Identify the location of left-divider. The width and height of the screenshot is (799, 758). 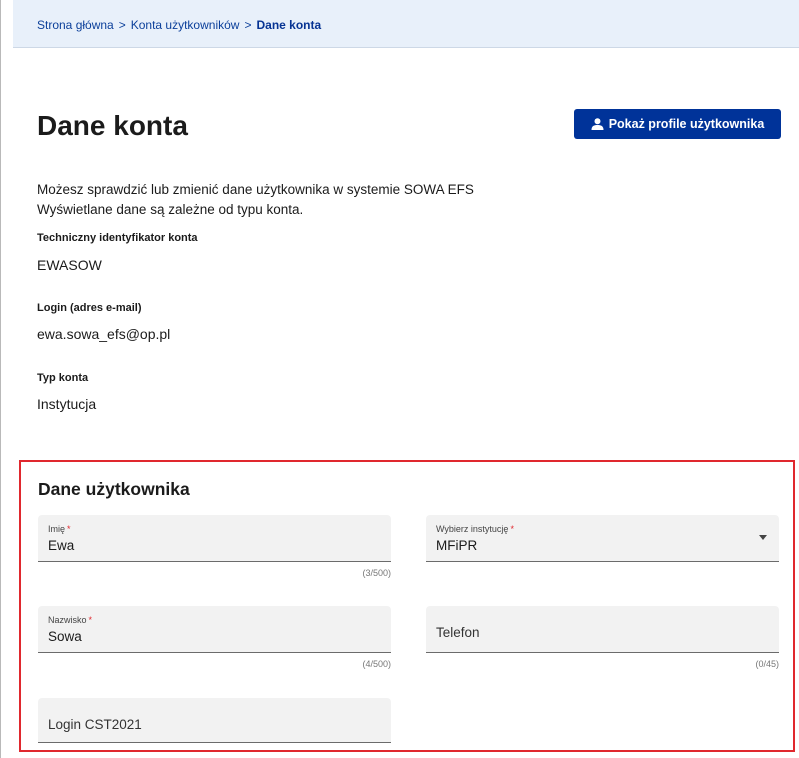
(0, 379).